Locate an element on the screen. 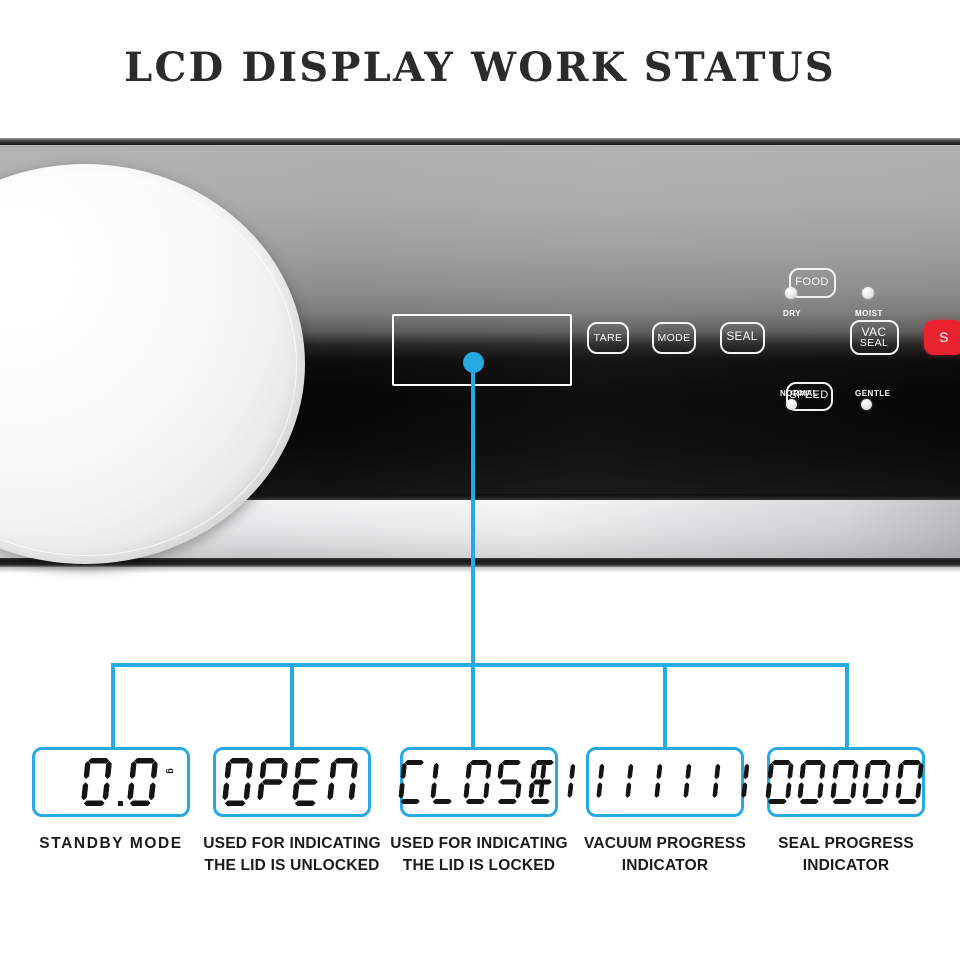  led-label-normal: NORMAL is located at coordinates (799, 393).